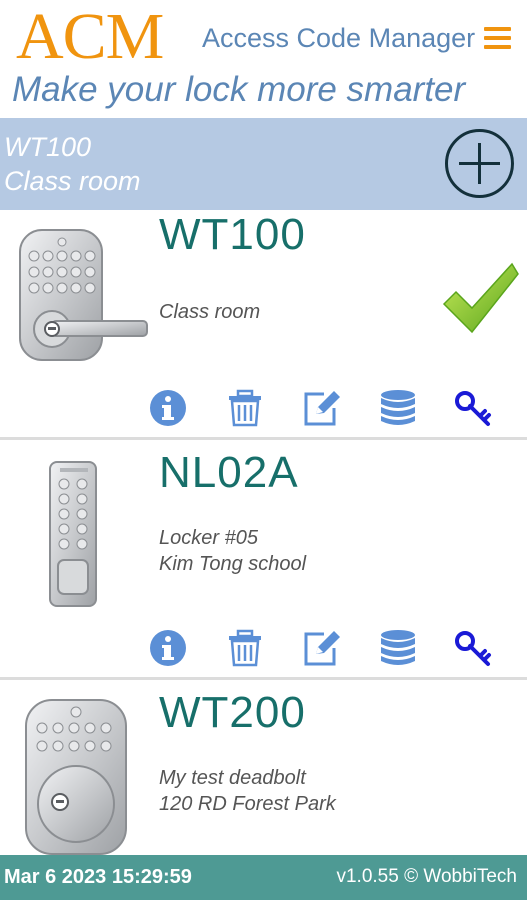  What do you see at coordinates (239, 89) in the screenshot?
I see `app-tagline: Make your lock more smarter` at bounding box center [239, 89].